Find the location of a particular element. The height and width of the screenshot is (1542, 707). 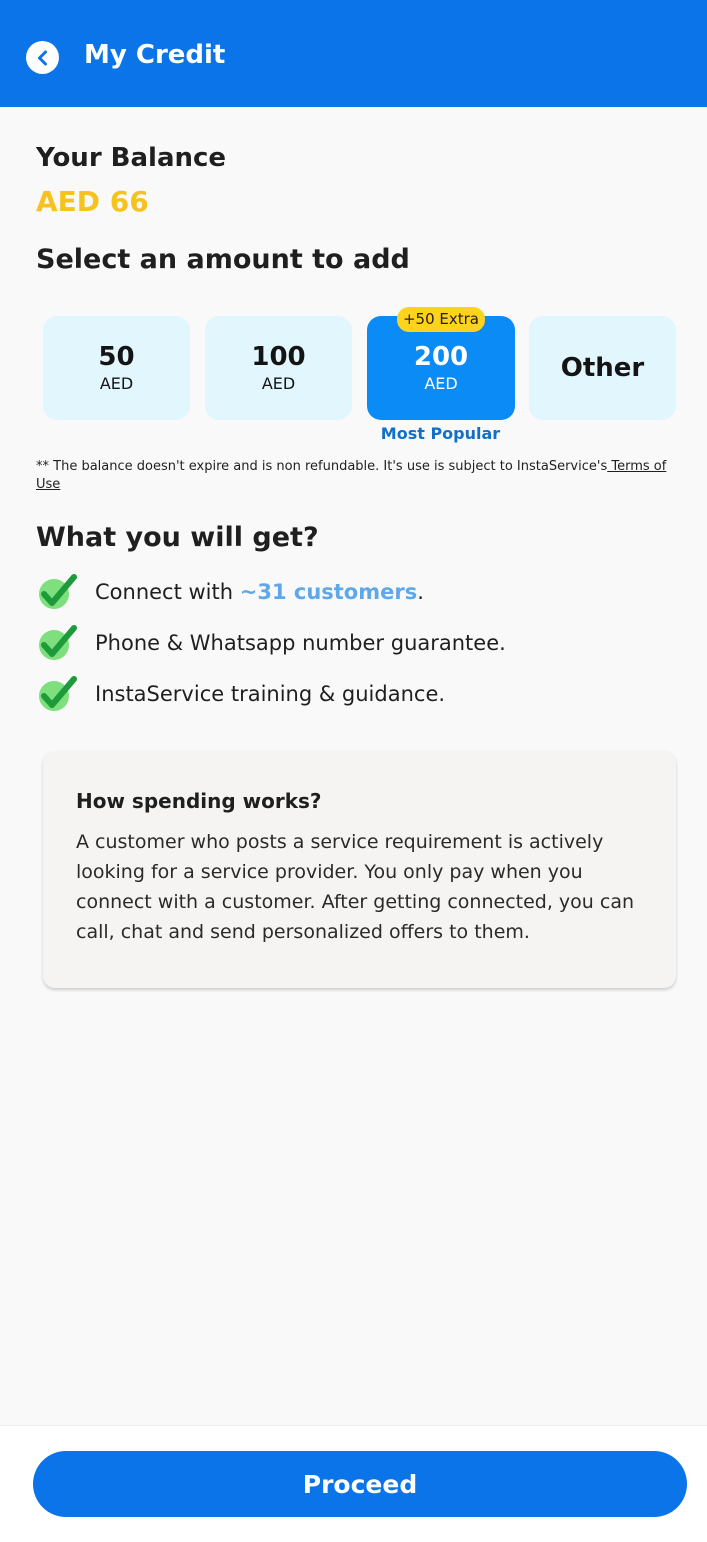

benefit-item: InstaService training & guidance. is located at coordinates (356, 694).